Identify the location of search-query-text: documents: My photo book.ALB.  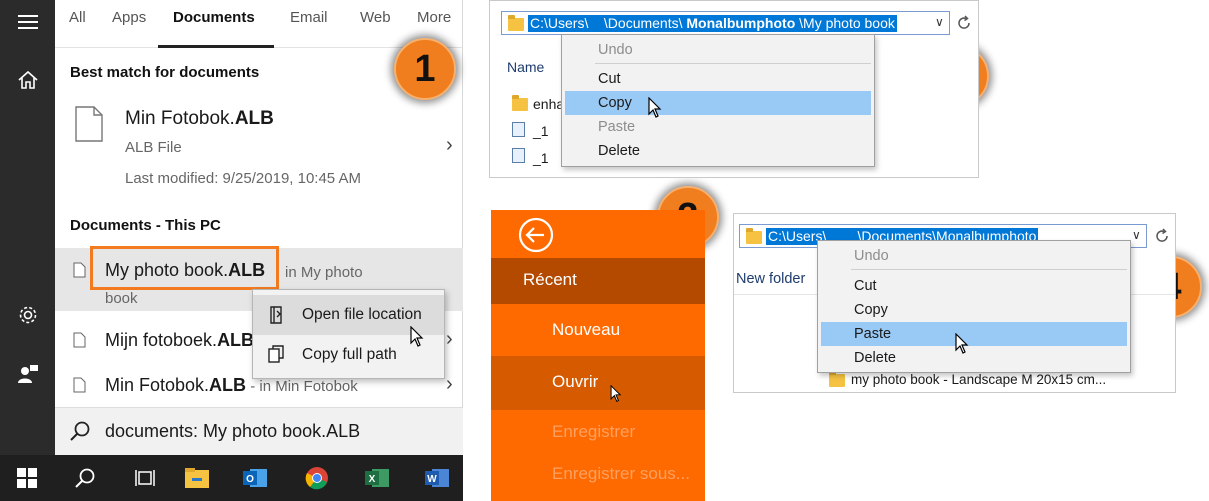
(233, 431).